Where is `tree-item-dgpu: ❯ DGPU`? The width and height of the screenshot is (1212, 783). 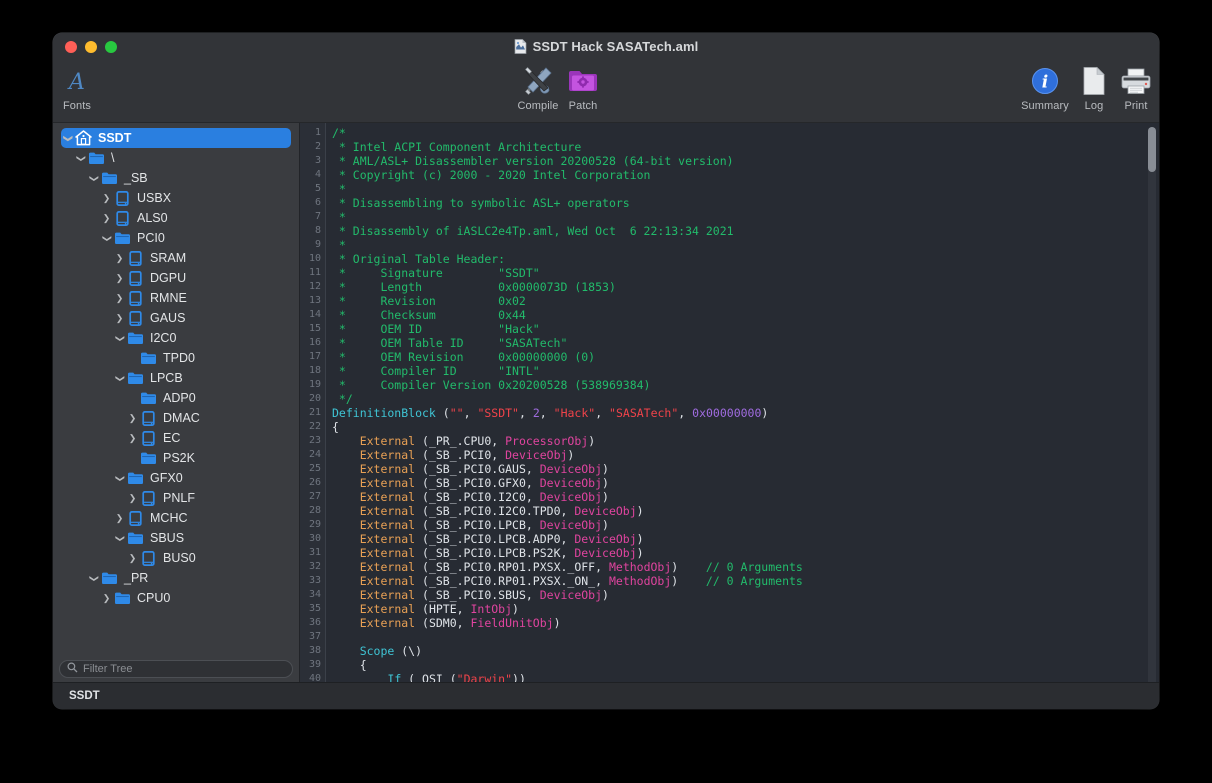
tree-item-dgpu: ❯ DGPU is located at coordinates (176, 278).